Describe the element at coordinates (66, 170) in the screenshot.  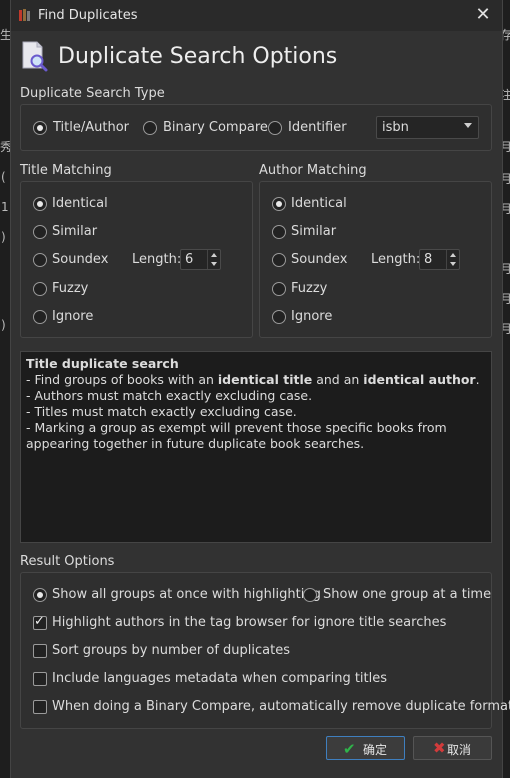
I see `title-matching-label: Title Matching` at that location.